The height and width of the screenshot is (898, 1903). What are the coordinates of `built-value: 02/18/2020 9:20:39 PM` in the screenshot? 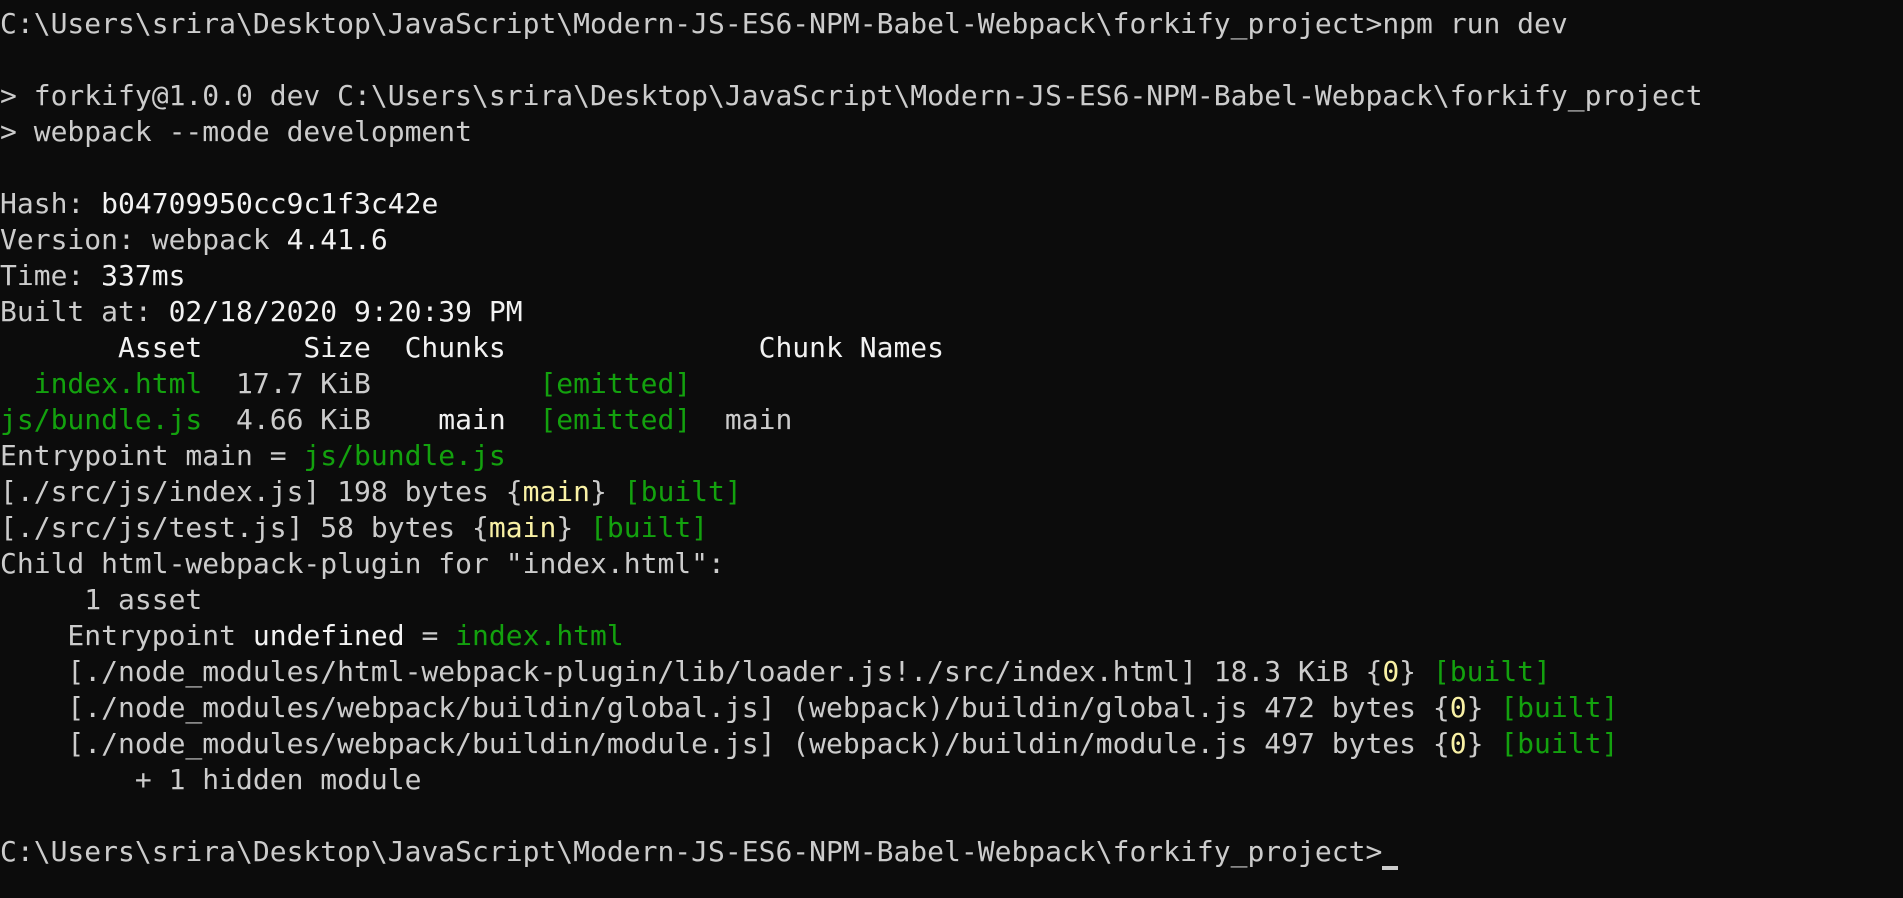 It's located at (345, 311).